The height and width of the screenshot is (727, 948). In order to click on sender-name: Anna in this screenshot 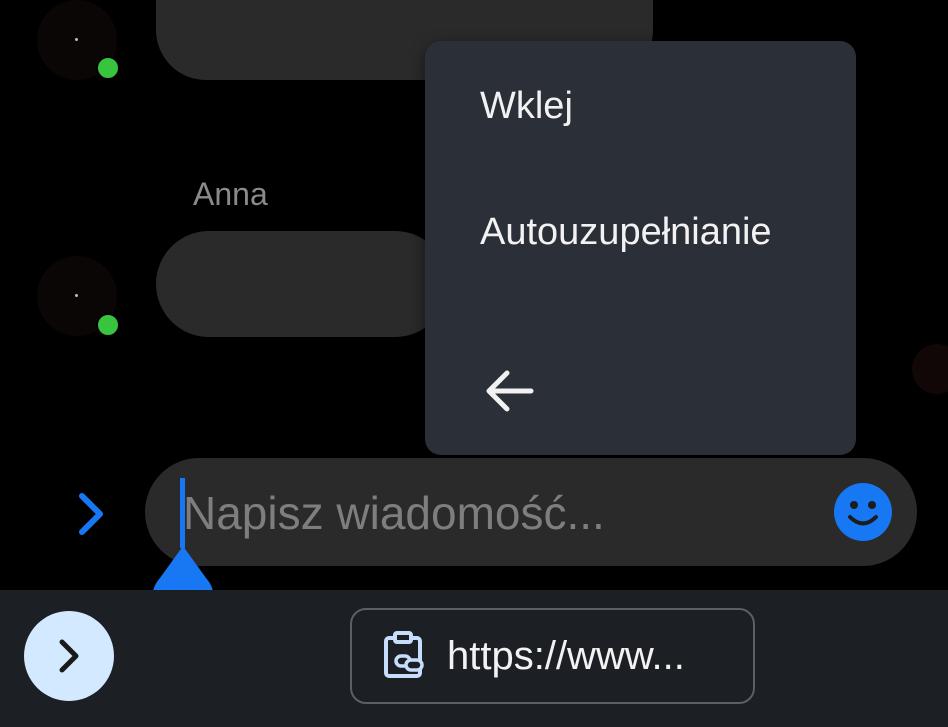, I will do `click(230, 194)`.